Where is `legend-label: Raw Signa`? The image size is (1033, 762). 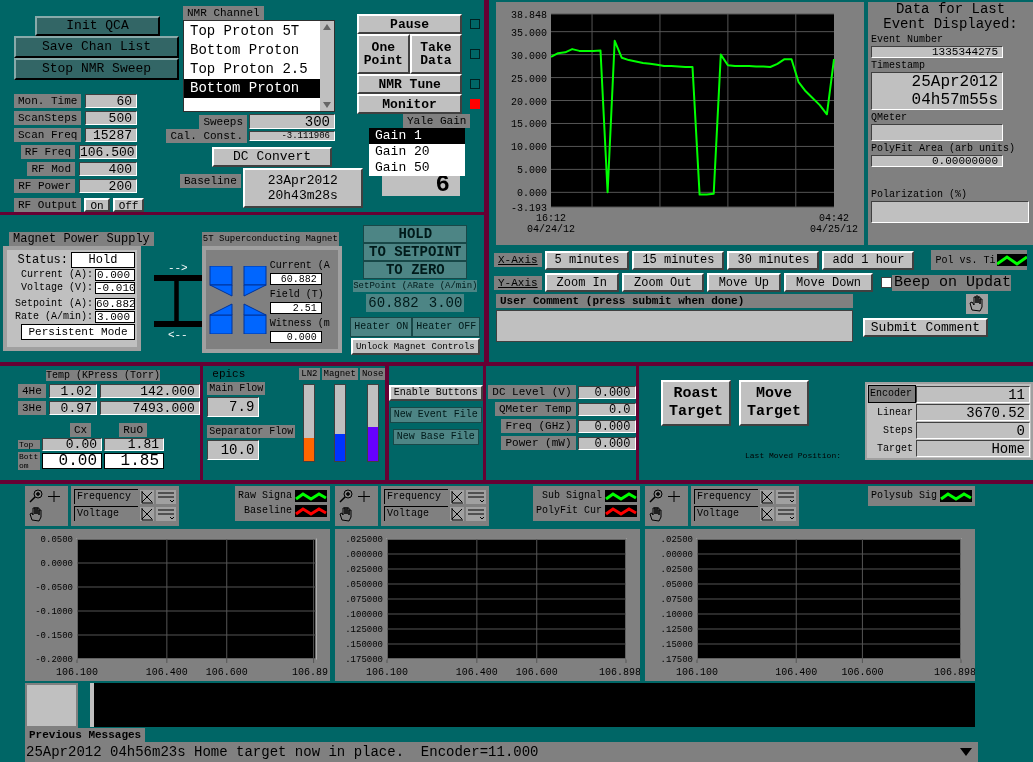 legend-label: Raw Signa is located at coordinates (265, 496).